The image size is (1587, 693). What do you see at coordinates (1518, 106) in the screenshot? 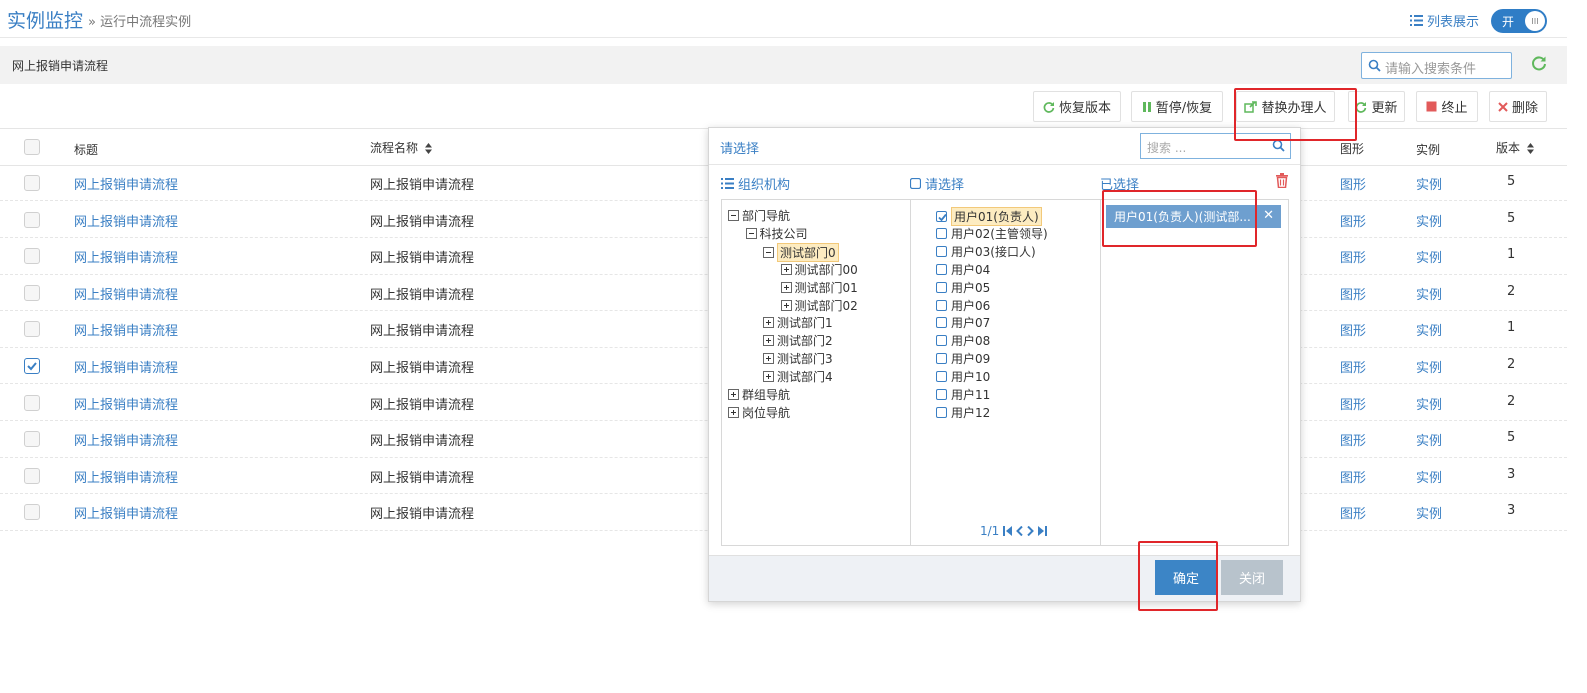
I see `delete-button: 删除` at bounding box center [1518, 106].